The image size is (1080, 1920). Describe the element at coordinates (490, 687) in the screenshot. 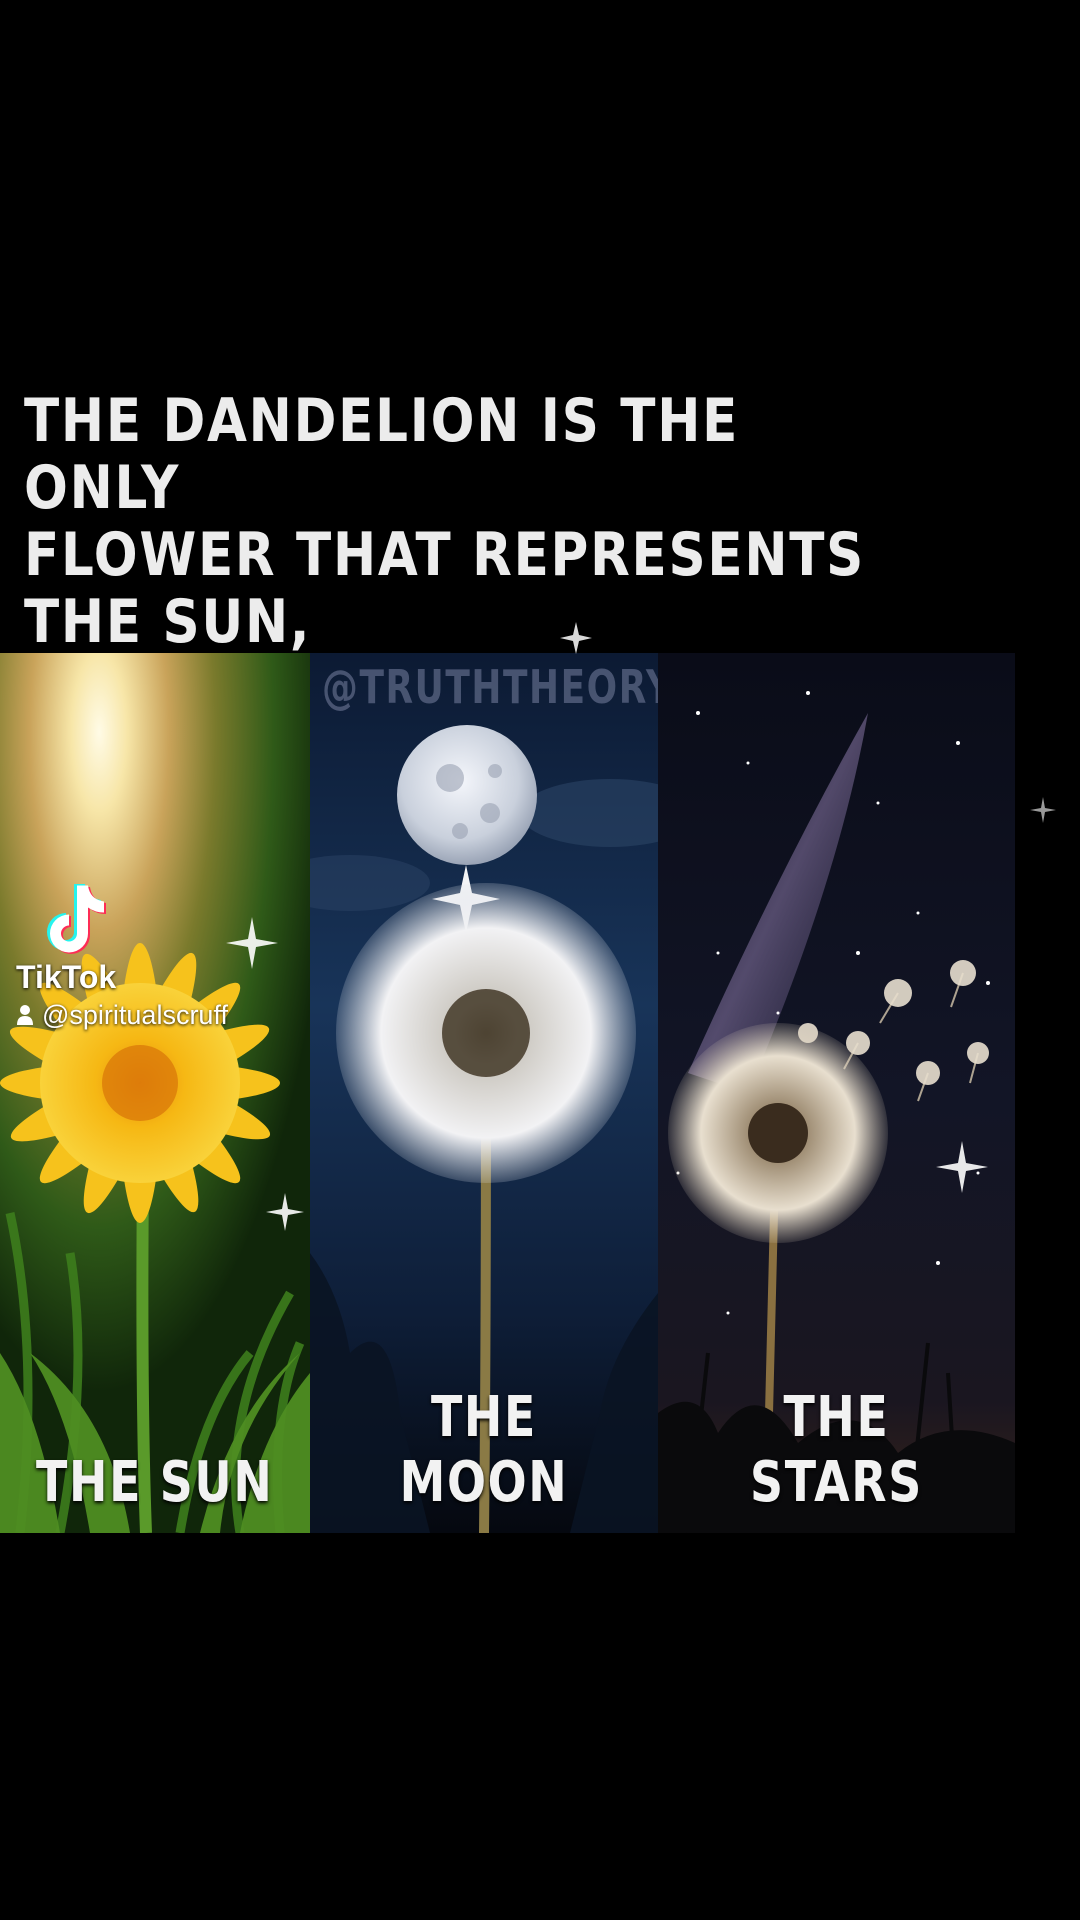

I see `watermark-text: @TRUTHTHEORY` at that location.